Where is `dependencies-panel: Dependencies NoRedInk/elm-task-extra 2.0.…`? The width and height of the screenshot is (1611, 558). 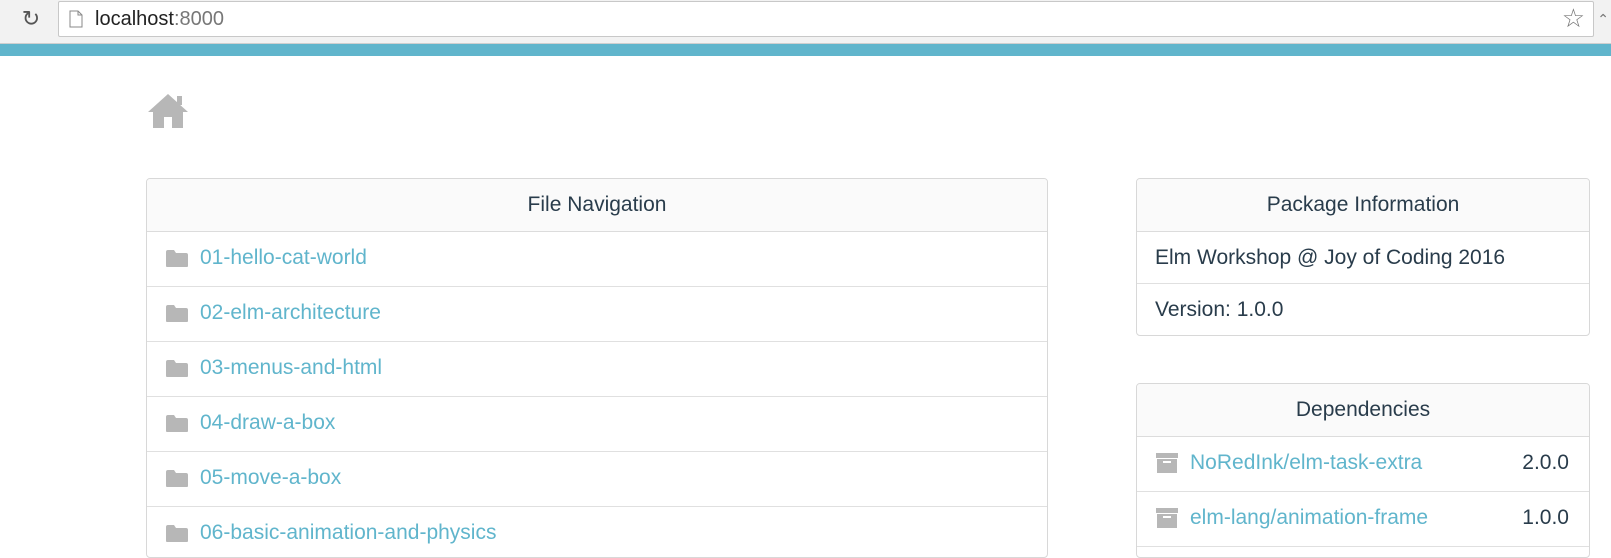 dependencies-panel: Dependencies NoRedInk/elm-task-extra 2.0.… is located at coordinates (1363, 470).